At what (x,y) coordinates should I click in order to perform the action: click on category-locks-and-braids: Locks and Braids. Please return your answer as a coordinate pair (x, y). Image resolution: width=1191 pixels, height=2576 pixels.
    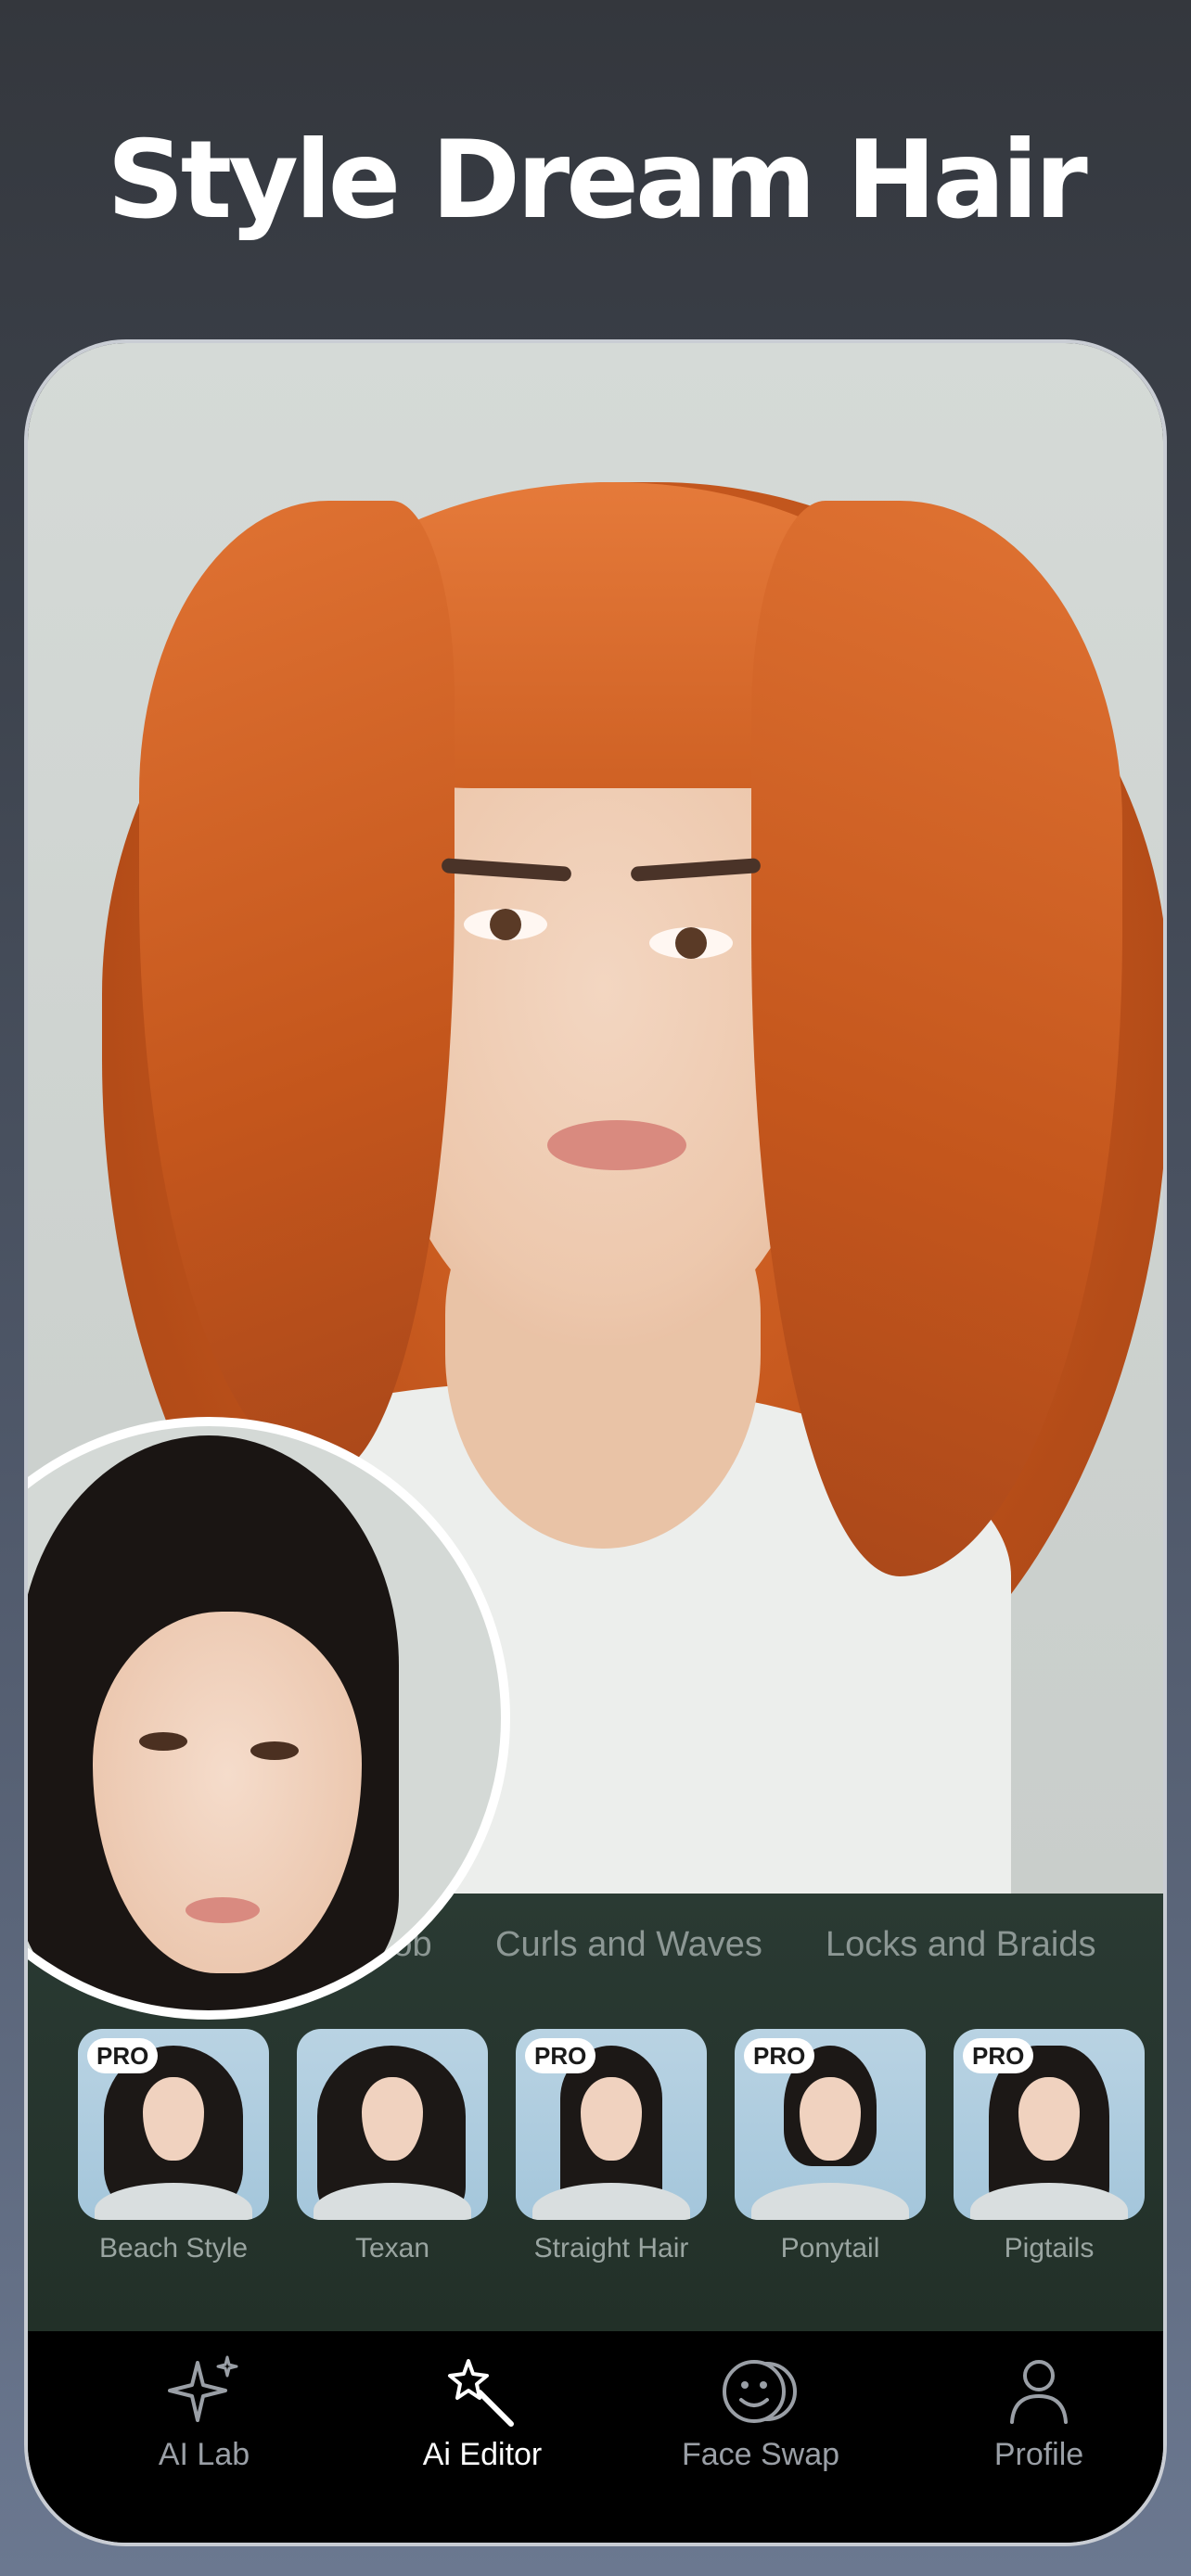
    Looking at the image, I should click on (961, 1945).